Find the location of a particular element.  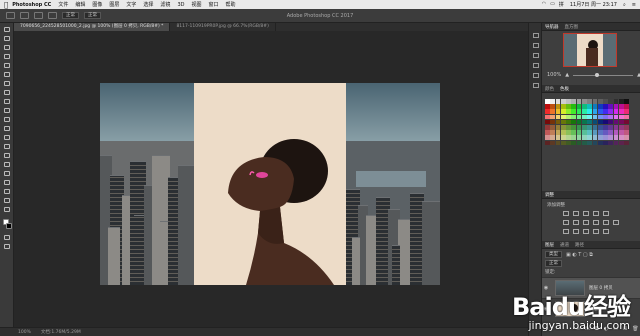

menu-window: 窗口 is located at coordinates (213, 4).